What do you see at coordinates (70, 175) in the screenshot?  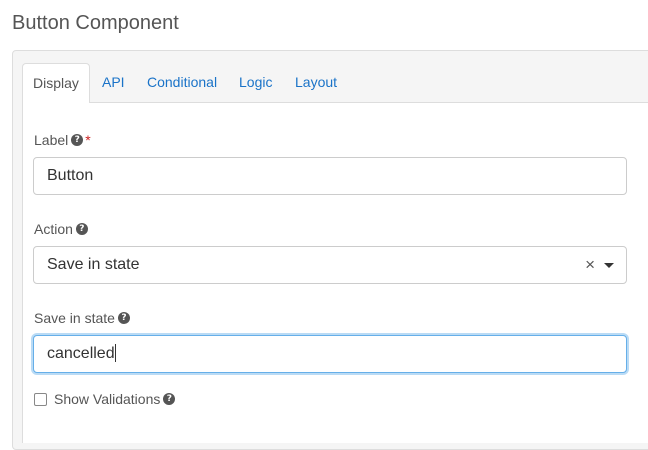 I see `label-input-value: Button` at bounding box center [70, 175].